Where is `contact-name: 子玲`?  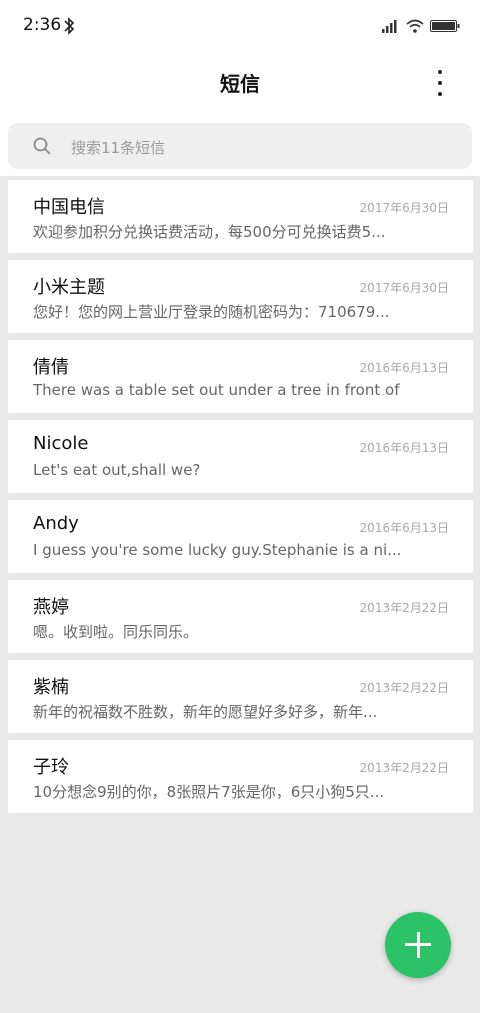
contact-name: 子玲 is located at coordinates (51, 767).